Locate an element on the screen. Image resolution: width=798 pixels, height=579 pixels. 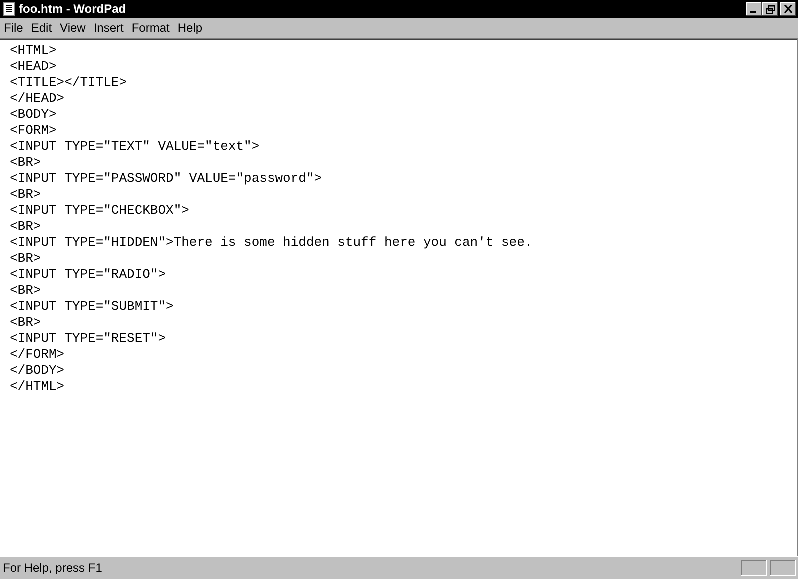
code-line: <INPUT TYPE="CHECKBOX"> is located at coordinates (100, 211).